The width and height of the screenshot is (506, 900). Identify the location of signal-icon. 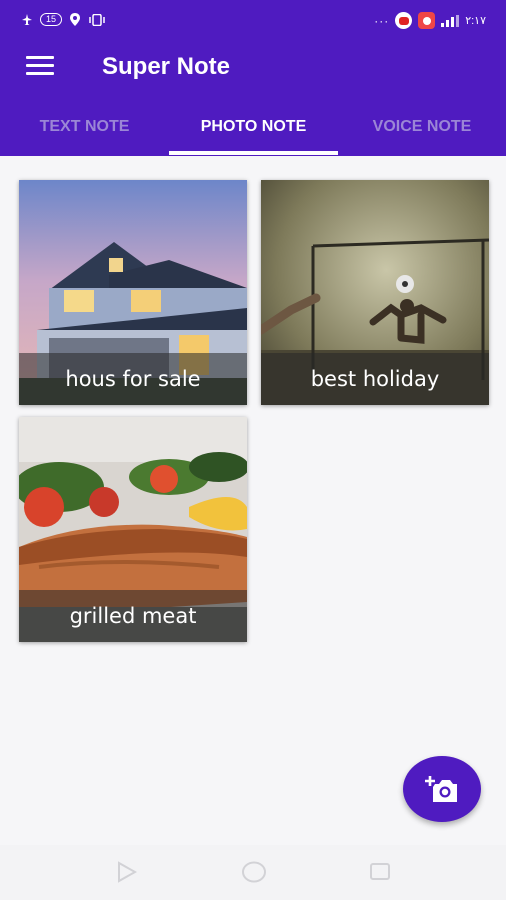
(450, 20).